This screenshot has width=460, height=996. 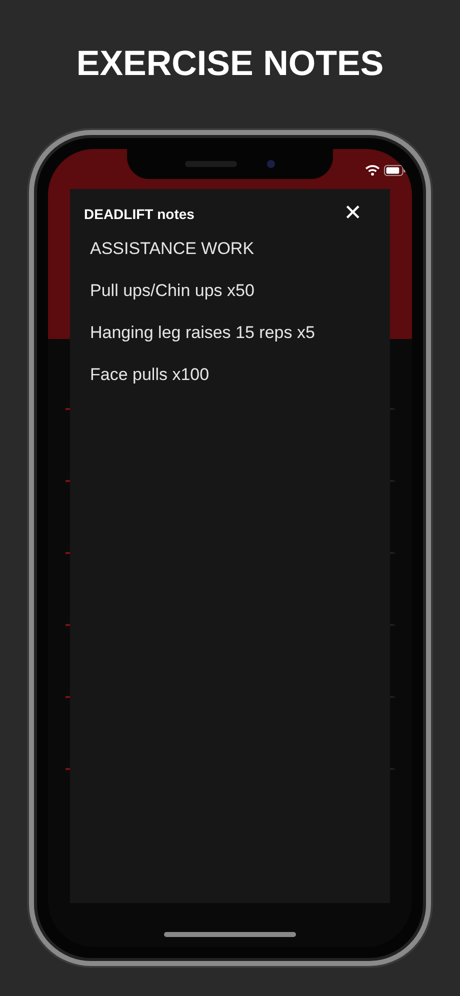 What do you see at coordinates (360, 214) in the screenshot?
I see `close-button: ✕` at bounding box center [360, 214].